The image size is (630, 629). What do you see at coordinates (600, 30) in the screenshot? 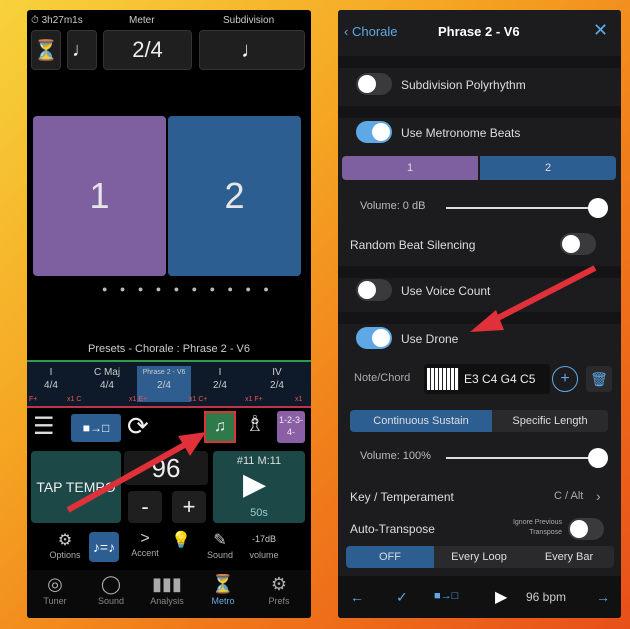
I see `close-icon: ✕` at bounding box center [600, 30].